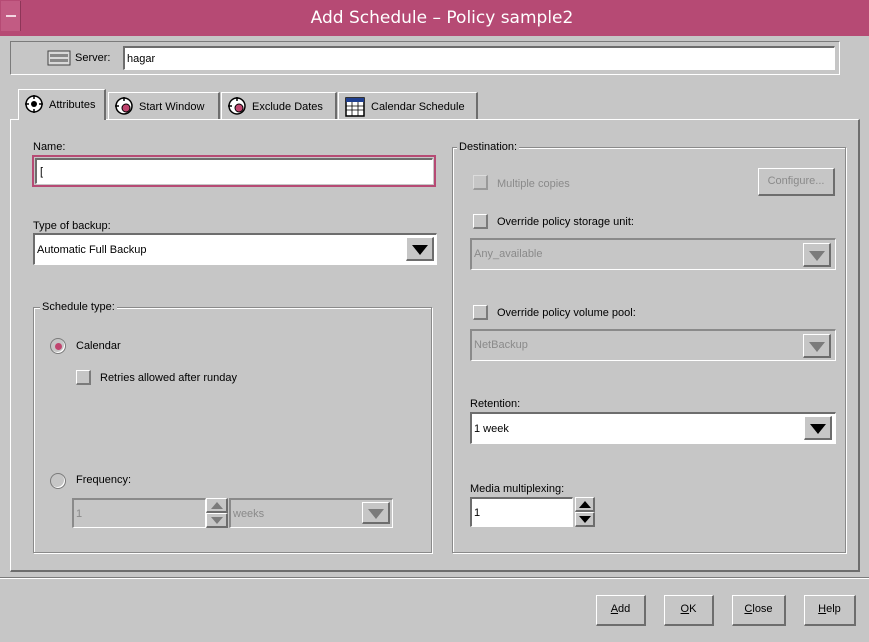 The width and height of the screenshot is (869, 642). I want to click on retention-select: 1 week, so click(653, 428).